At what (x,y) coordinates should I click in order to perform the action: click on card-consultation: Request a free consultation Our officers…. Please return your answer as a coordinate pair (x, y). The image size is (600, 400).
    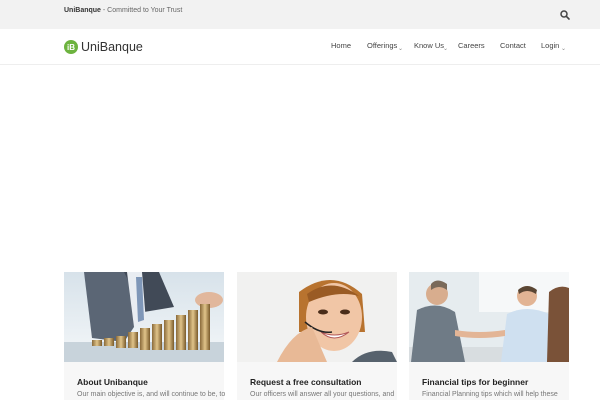
    Looking at the image, I should click on (317, 336).